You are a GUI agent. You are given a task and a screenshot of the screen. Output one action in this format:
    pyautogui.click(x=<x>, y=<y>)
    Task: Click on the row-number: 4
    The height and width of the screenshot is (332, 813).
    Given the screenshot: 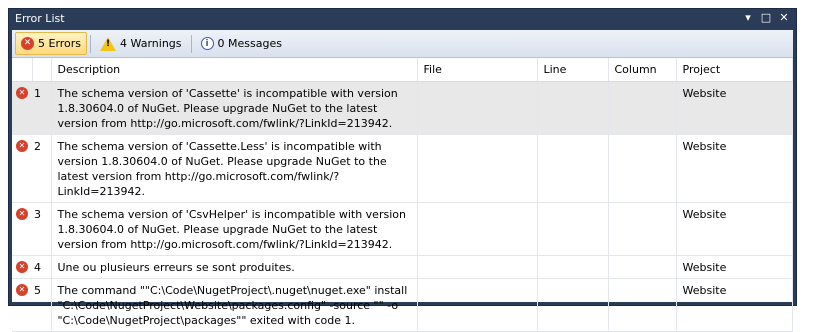 What is the action you would take?
    pyautogui.click(x=42, y=267)
    